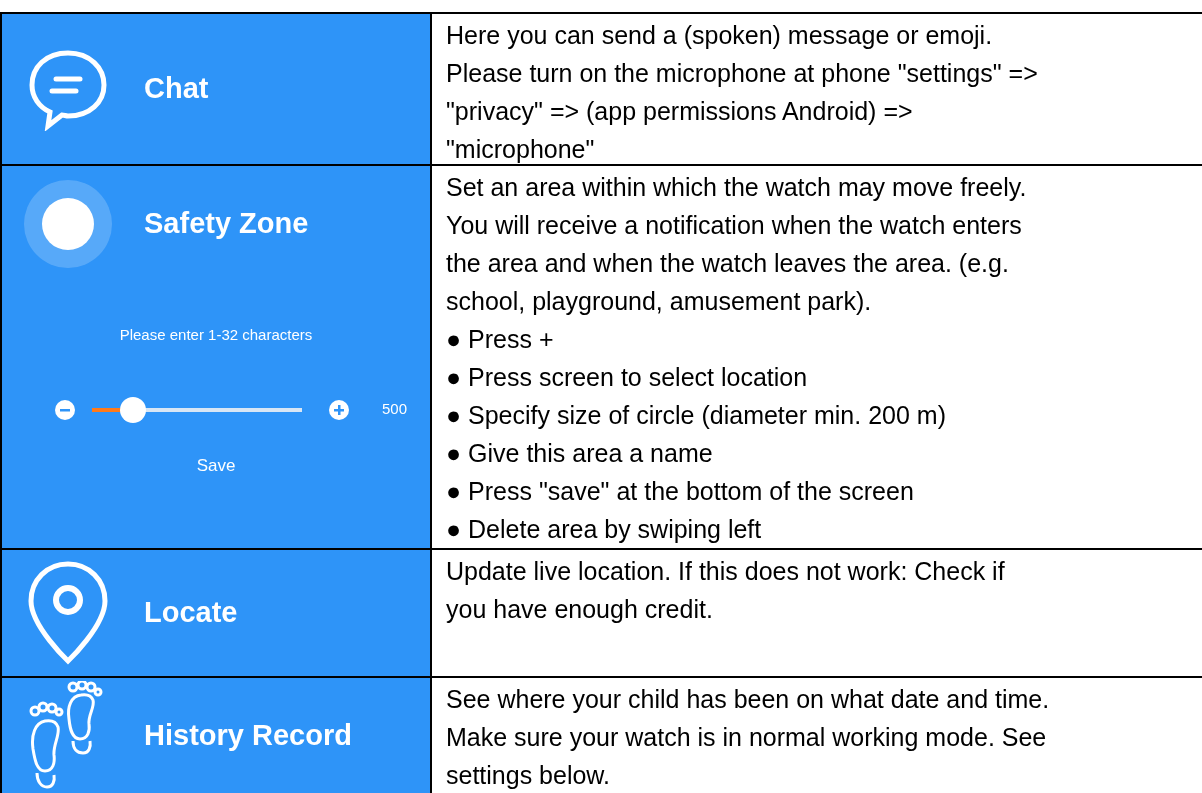 The width and height of the screenshot is (1202, 793). I want to click on plus-icon, so click(339, 409).